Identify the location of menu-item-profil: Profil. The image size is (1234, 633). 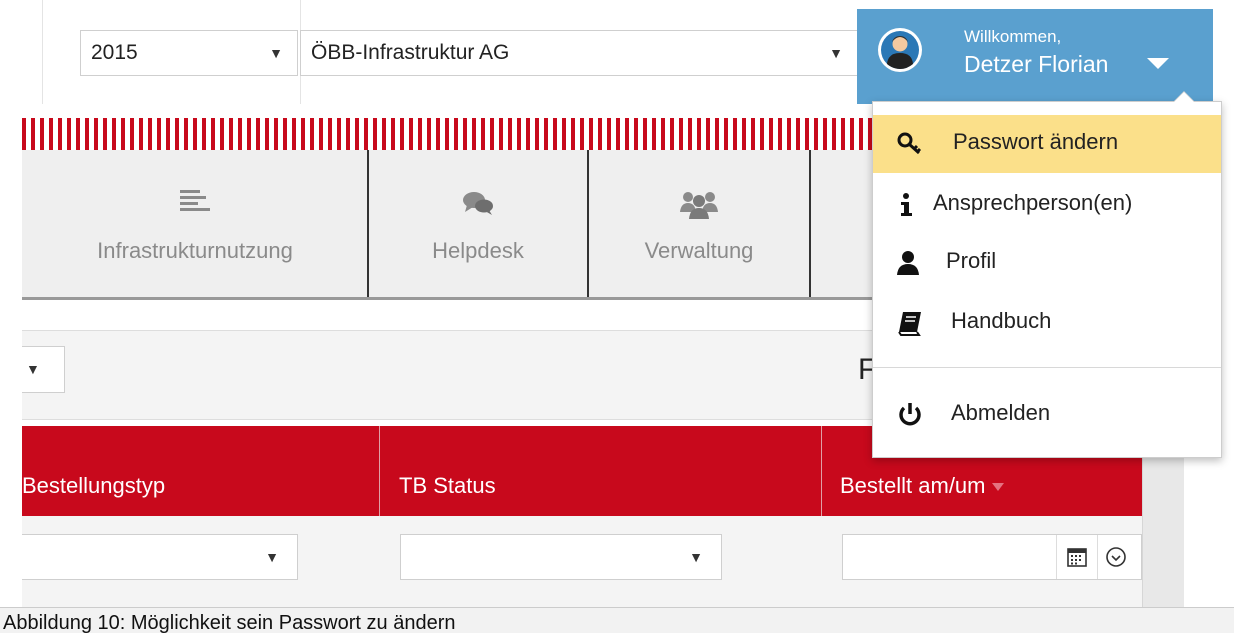
(1047, 263).